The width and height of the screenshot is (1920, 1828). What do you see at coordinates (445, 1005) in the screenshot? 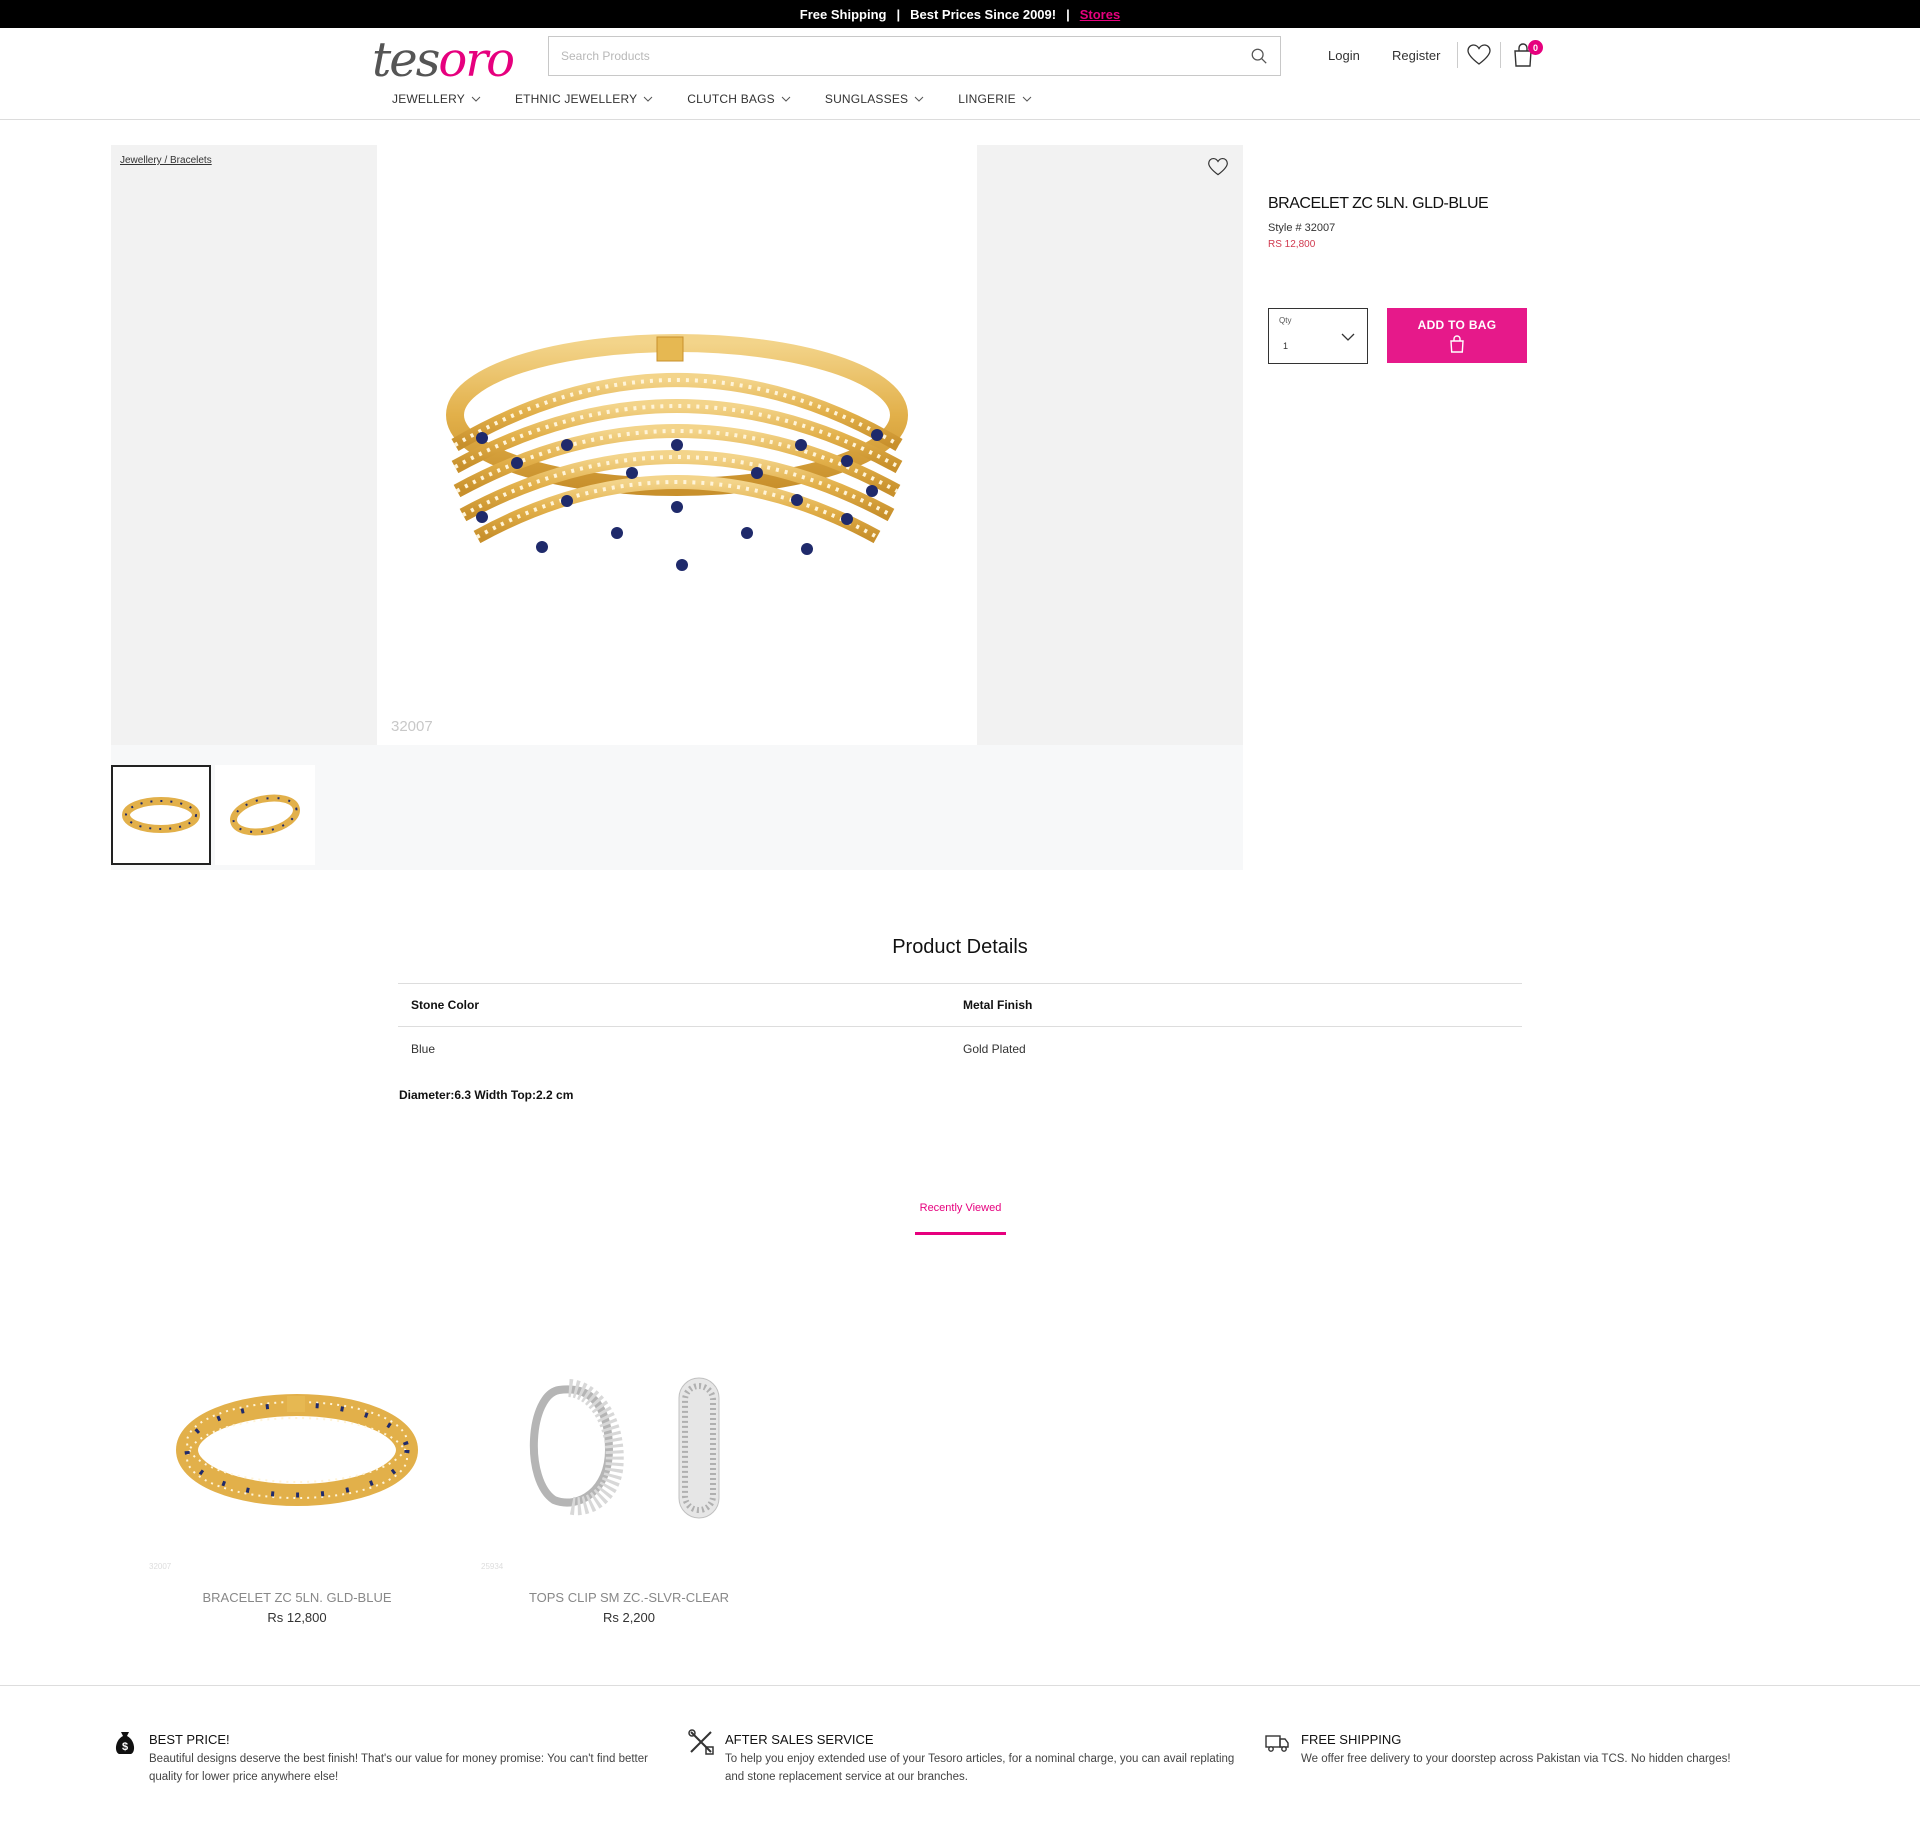
I see `header-stone-color: Stone Color` at bounding box center [445, 1005].